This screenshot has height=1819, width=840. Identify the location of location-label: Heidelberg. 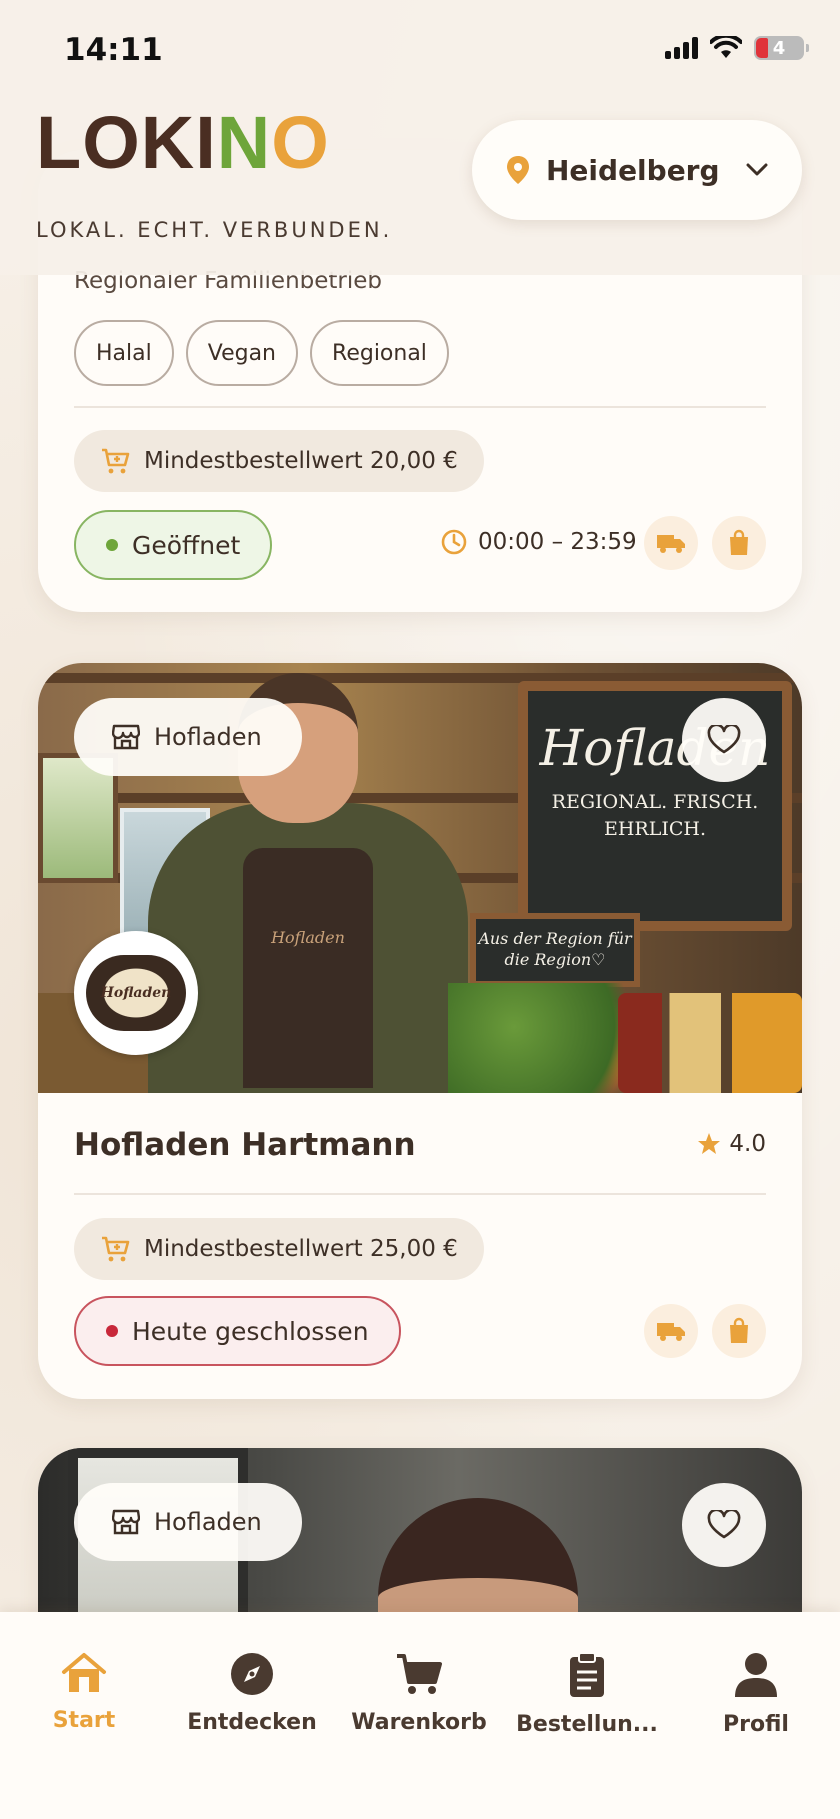
(633, 170).